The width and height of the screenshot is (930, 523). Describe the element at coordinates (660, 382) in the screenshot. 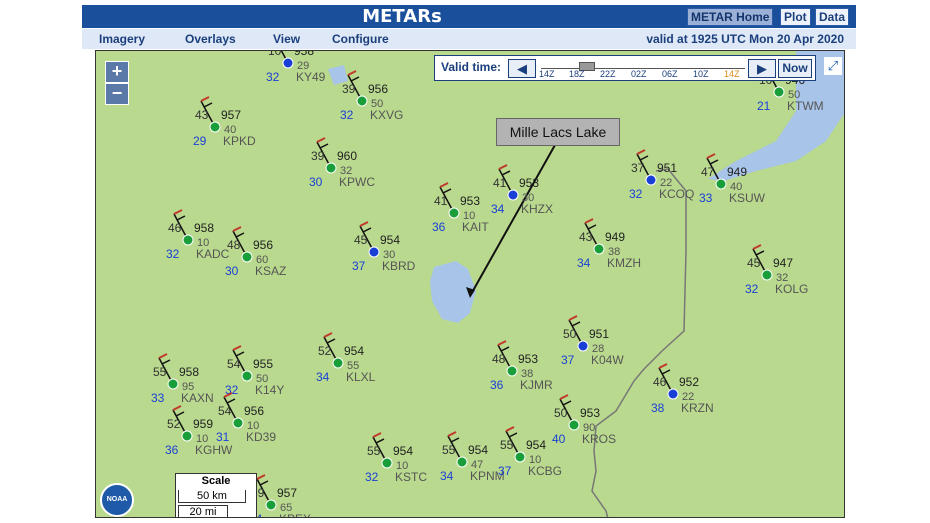

I see `station-temperature: 46` at that location.